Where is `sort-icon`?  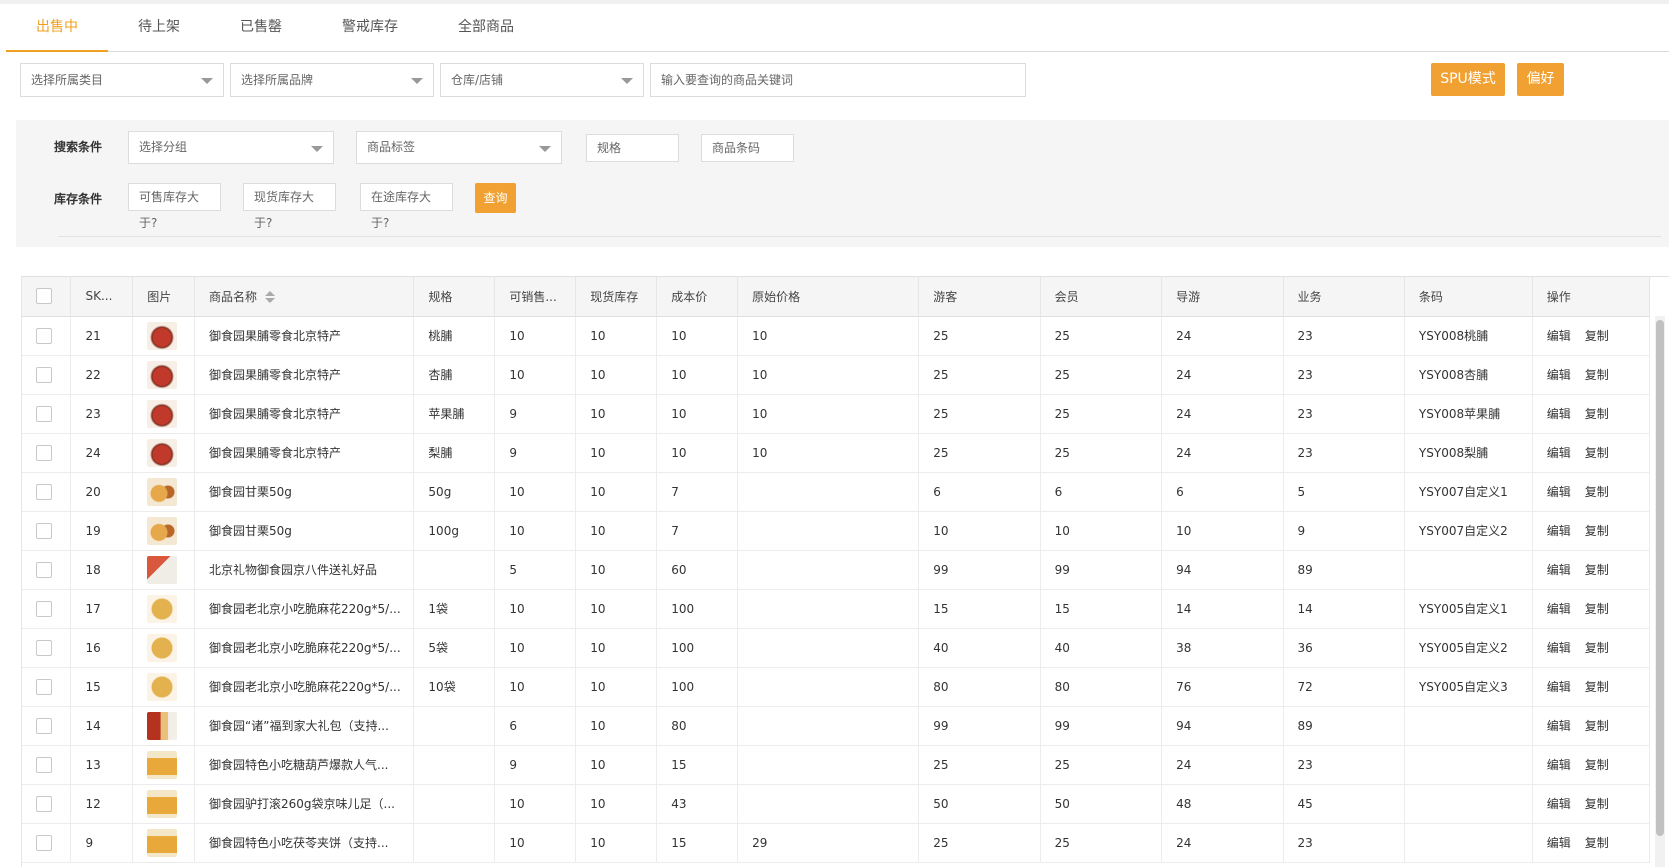
sort-icon is located at coordinates (270, 297).